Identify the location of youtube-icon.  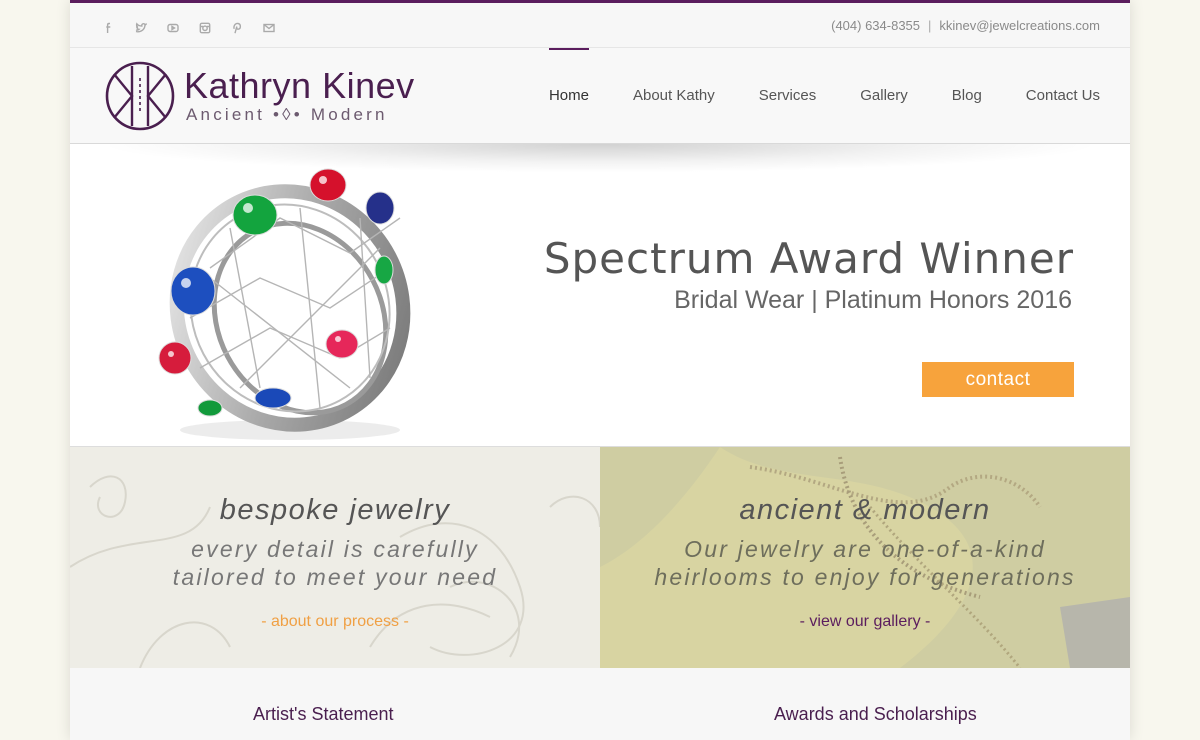
(173, 28).